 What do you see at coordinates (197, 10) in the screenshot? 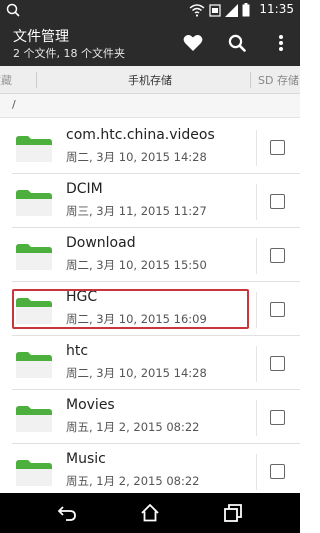
I see `wifi-icon` at bounding box center [197, 10].